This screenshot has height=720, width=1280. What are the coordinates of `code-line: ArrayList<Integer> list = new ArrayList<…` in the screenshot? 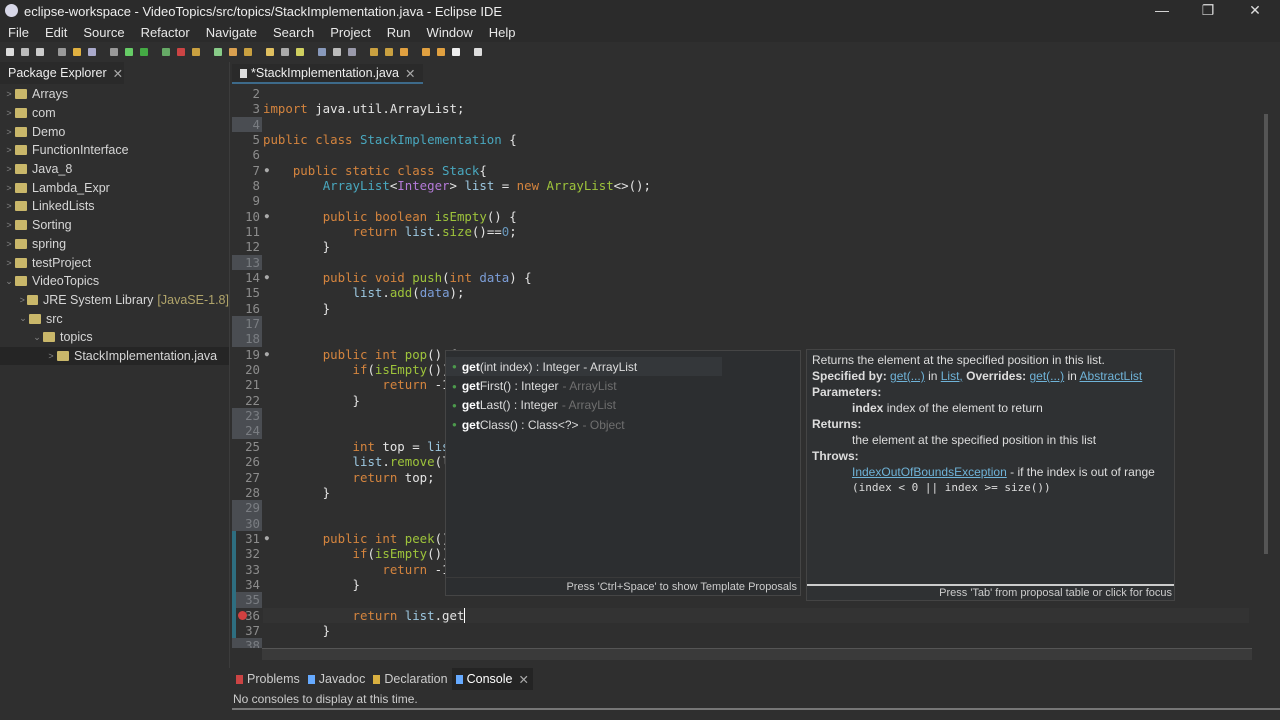 It's located at (756, 185).